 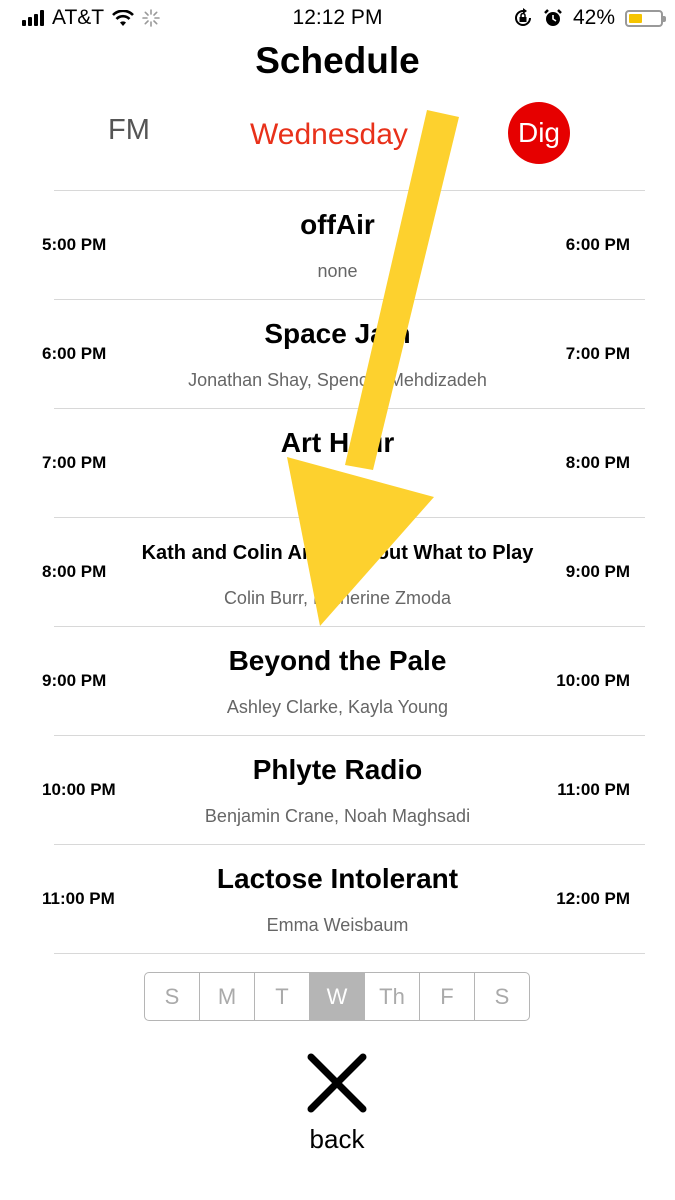 What do you see at coordinates (337, 60) in the screenshot?
I see `page-title: Schedule` at bounding box center [337, 60].